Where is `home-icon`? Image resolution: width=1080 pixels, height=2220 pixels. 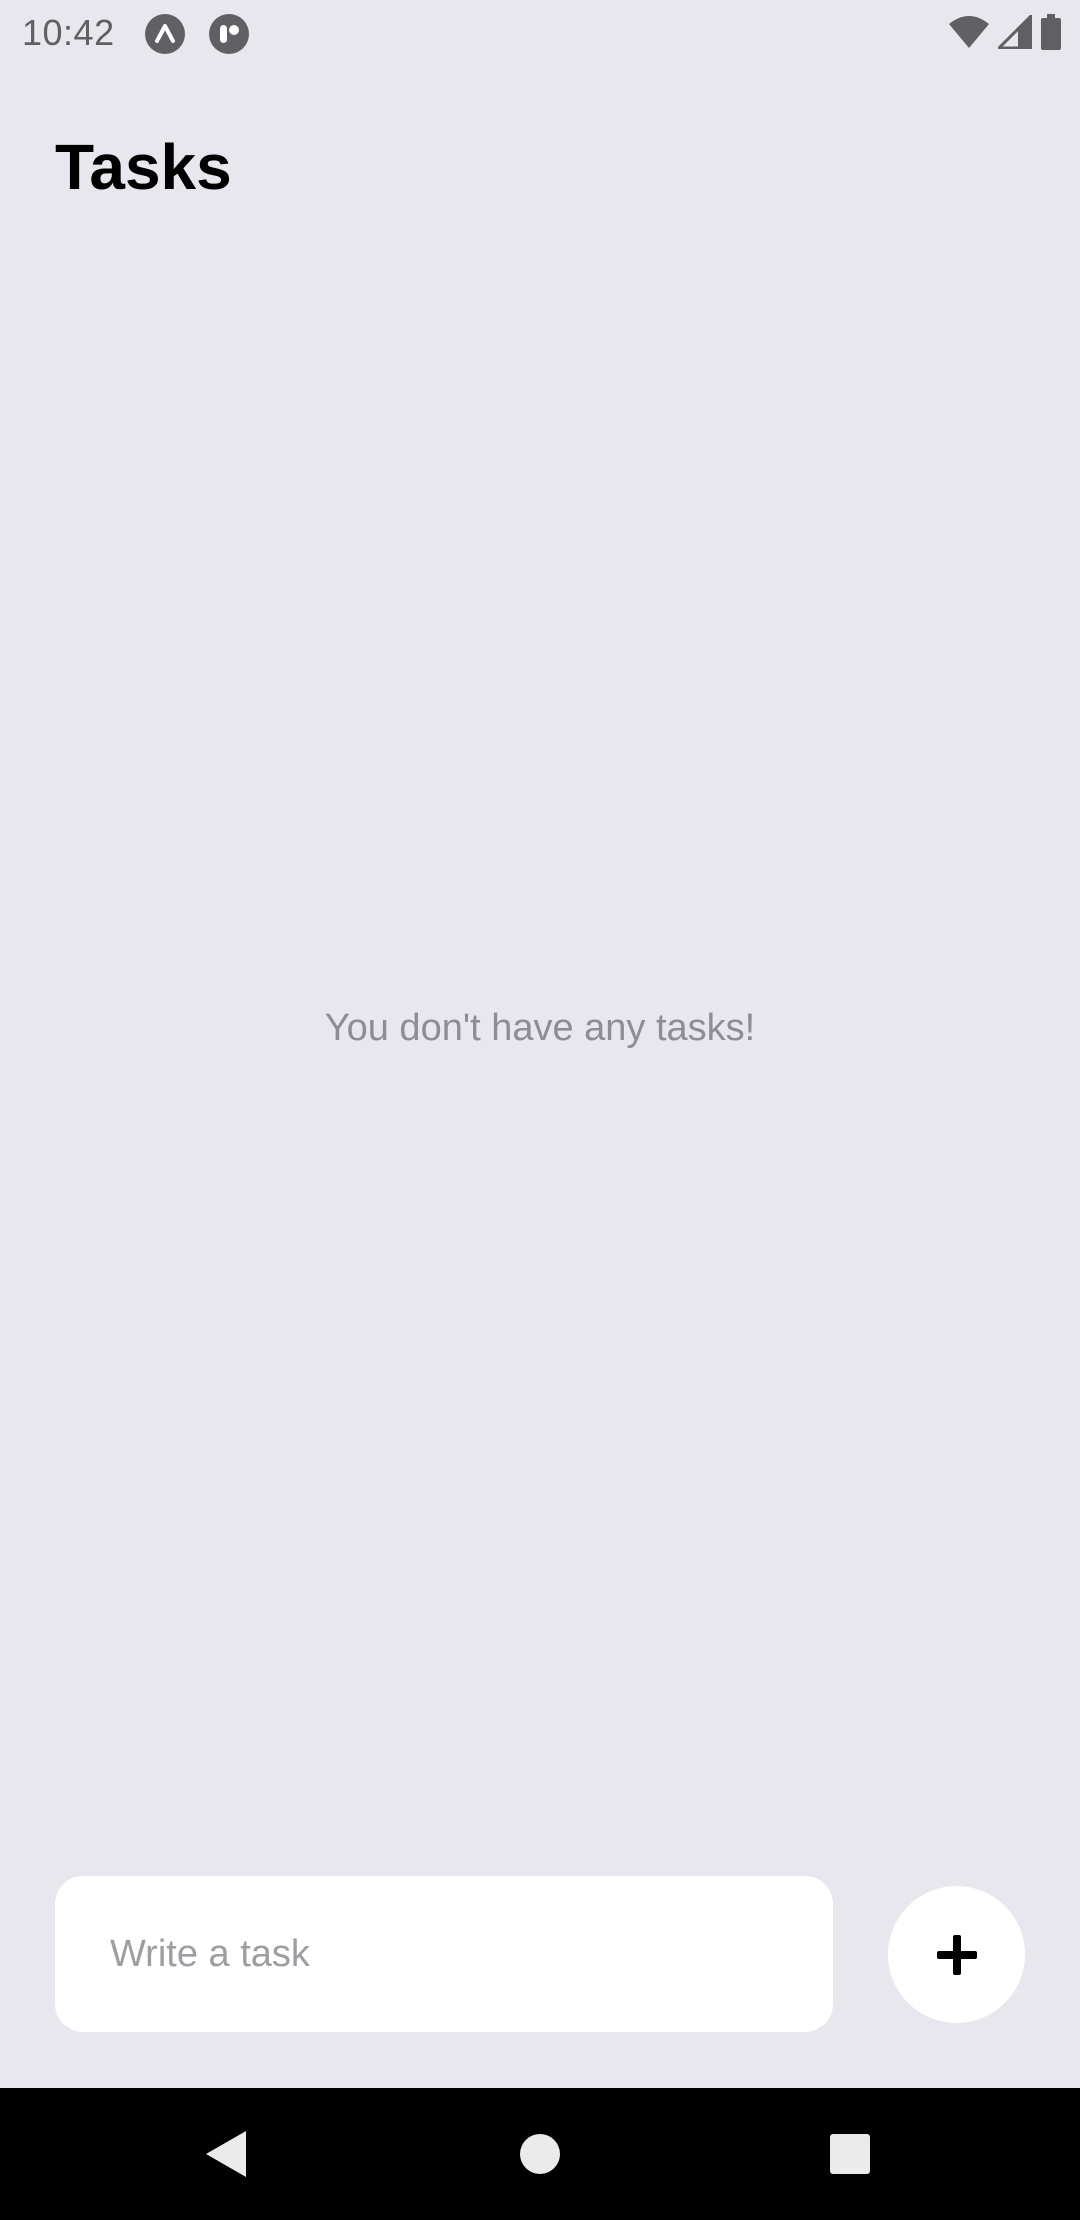
home-icon is located at coordinates (540, 2154).